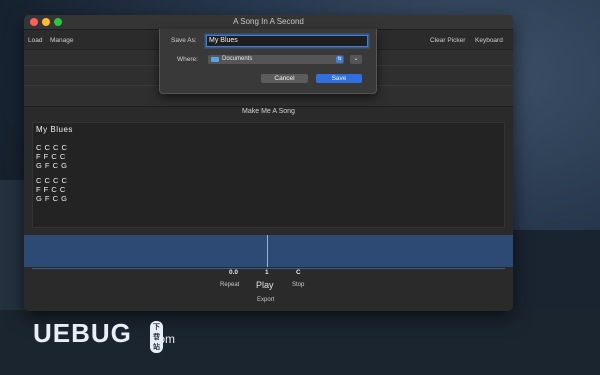  I want to click on export-button: Export, so click(265, 300).